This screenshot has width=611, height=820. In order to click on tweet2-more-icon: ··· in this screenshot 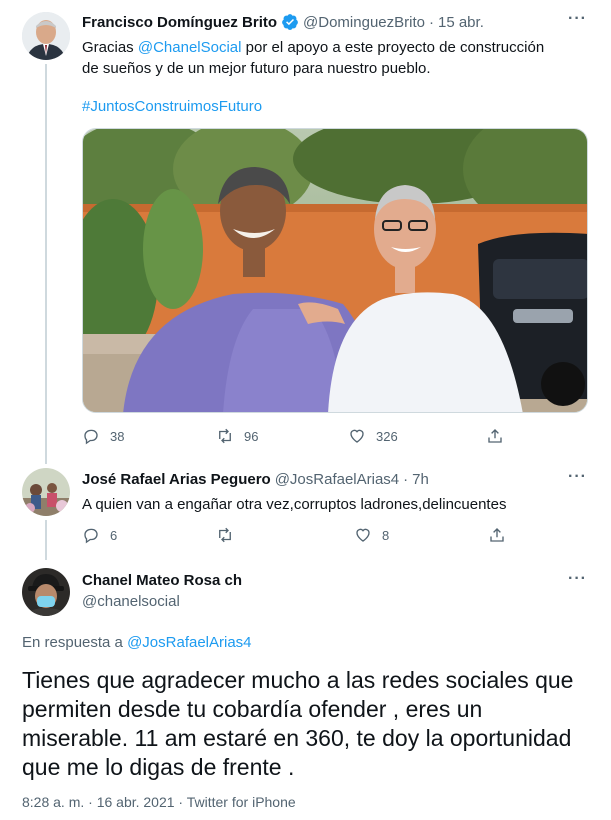, I will do `click(577, 477)`.